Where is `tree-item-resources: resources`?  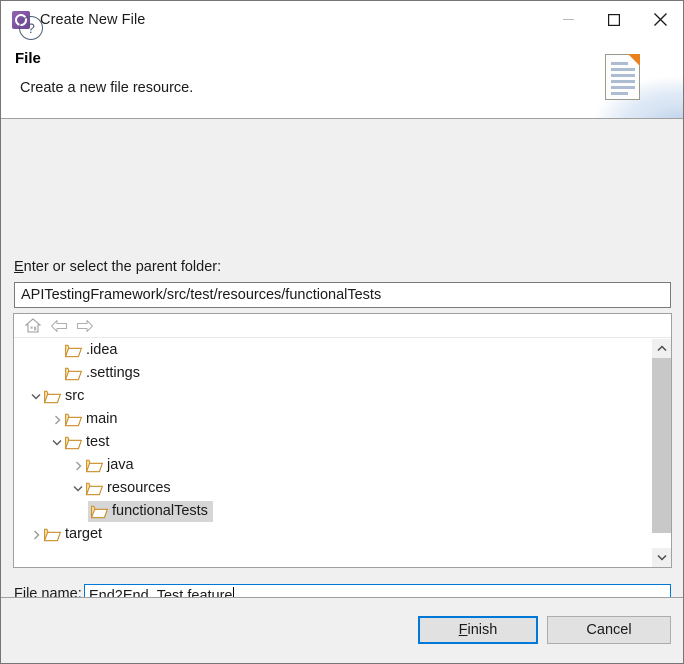 tree-item-resources: resources is located at coordinates (332, 488).